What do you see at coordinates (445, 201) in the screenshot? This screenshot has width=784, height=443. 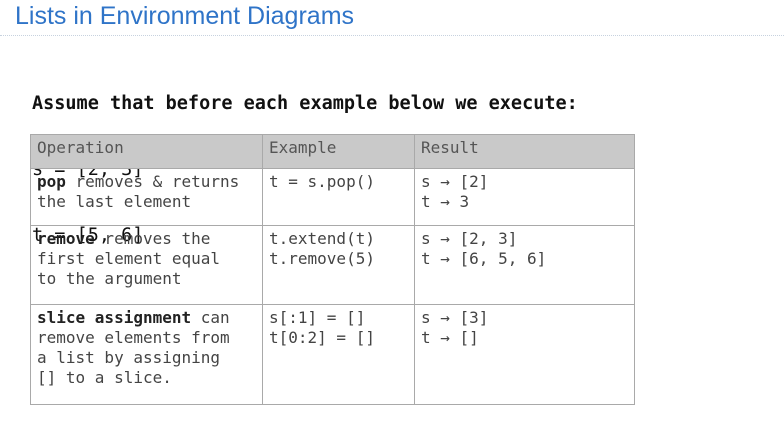 I see `result-line: t → 3` at bounding box center [445, 201].